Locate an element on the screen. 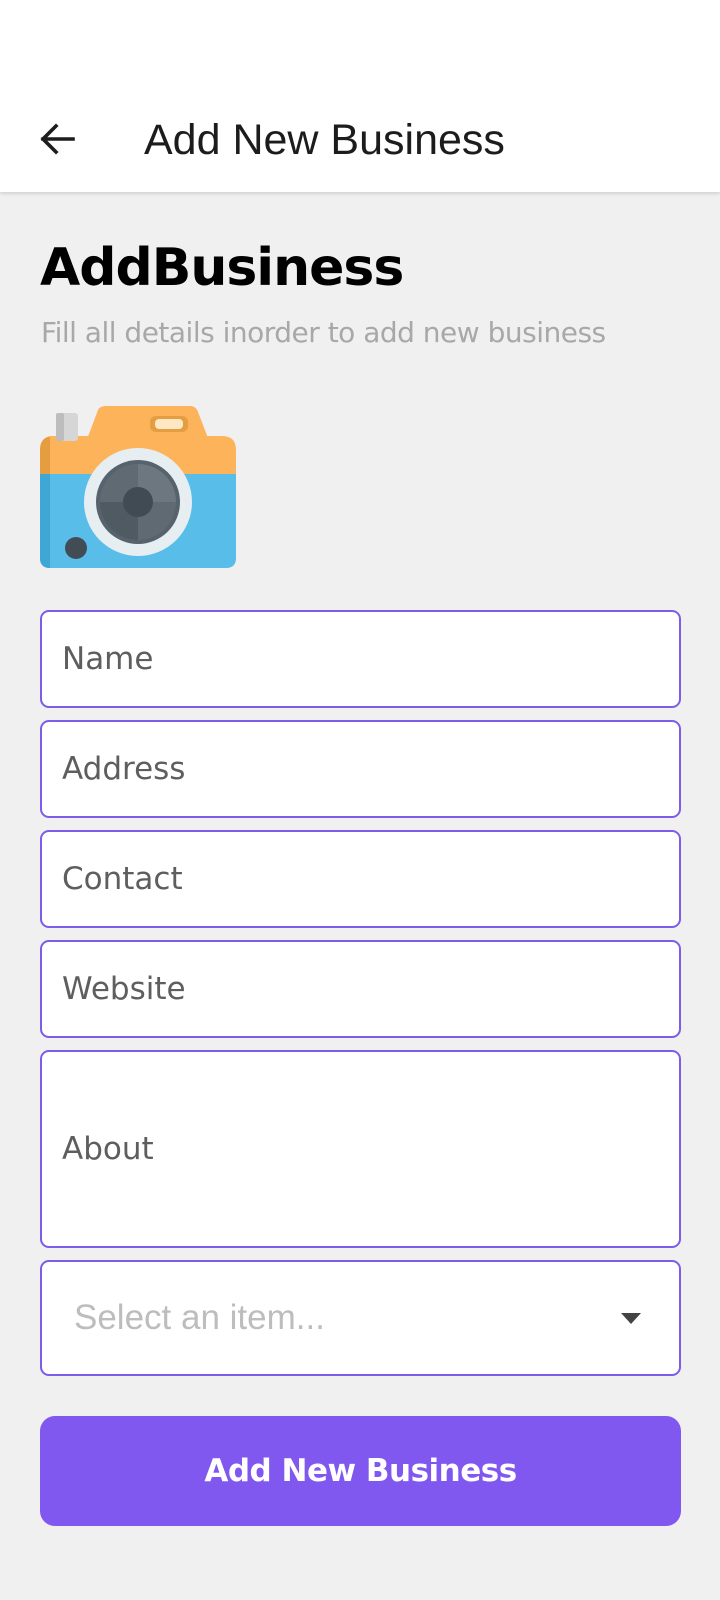 This screenshot has width=720, height=1600. contact-field is located at coordinates (360, 879).